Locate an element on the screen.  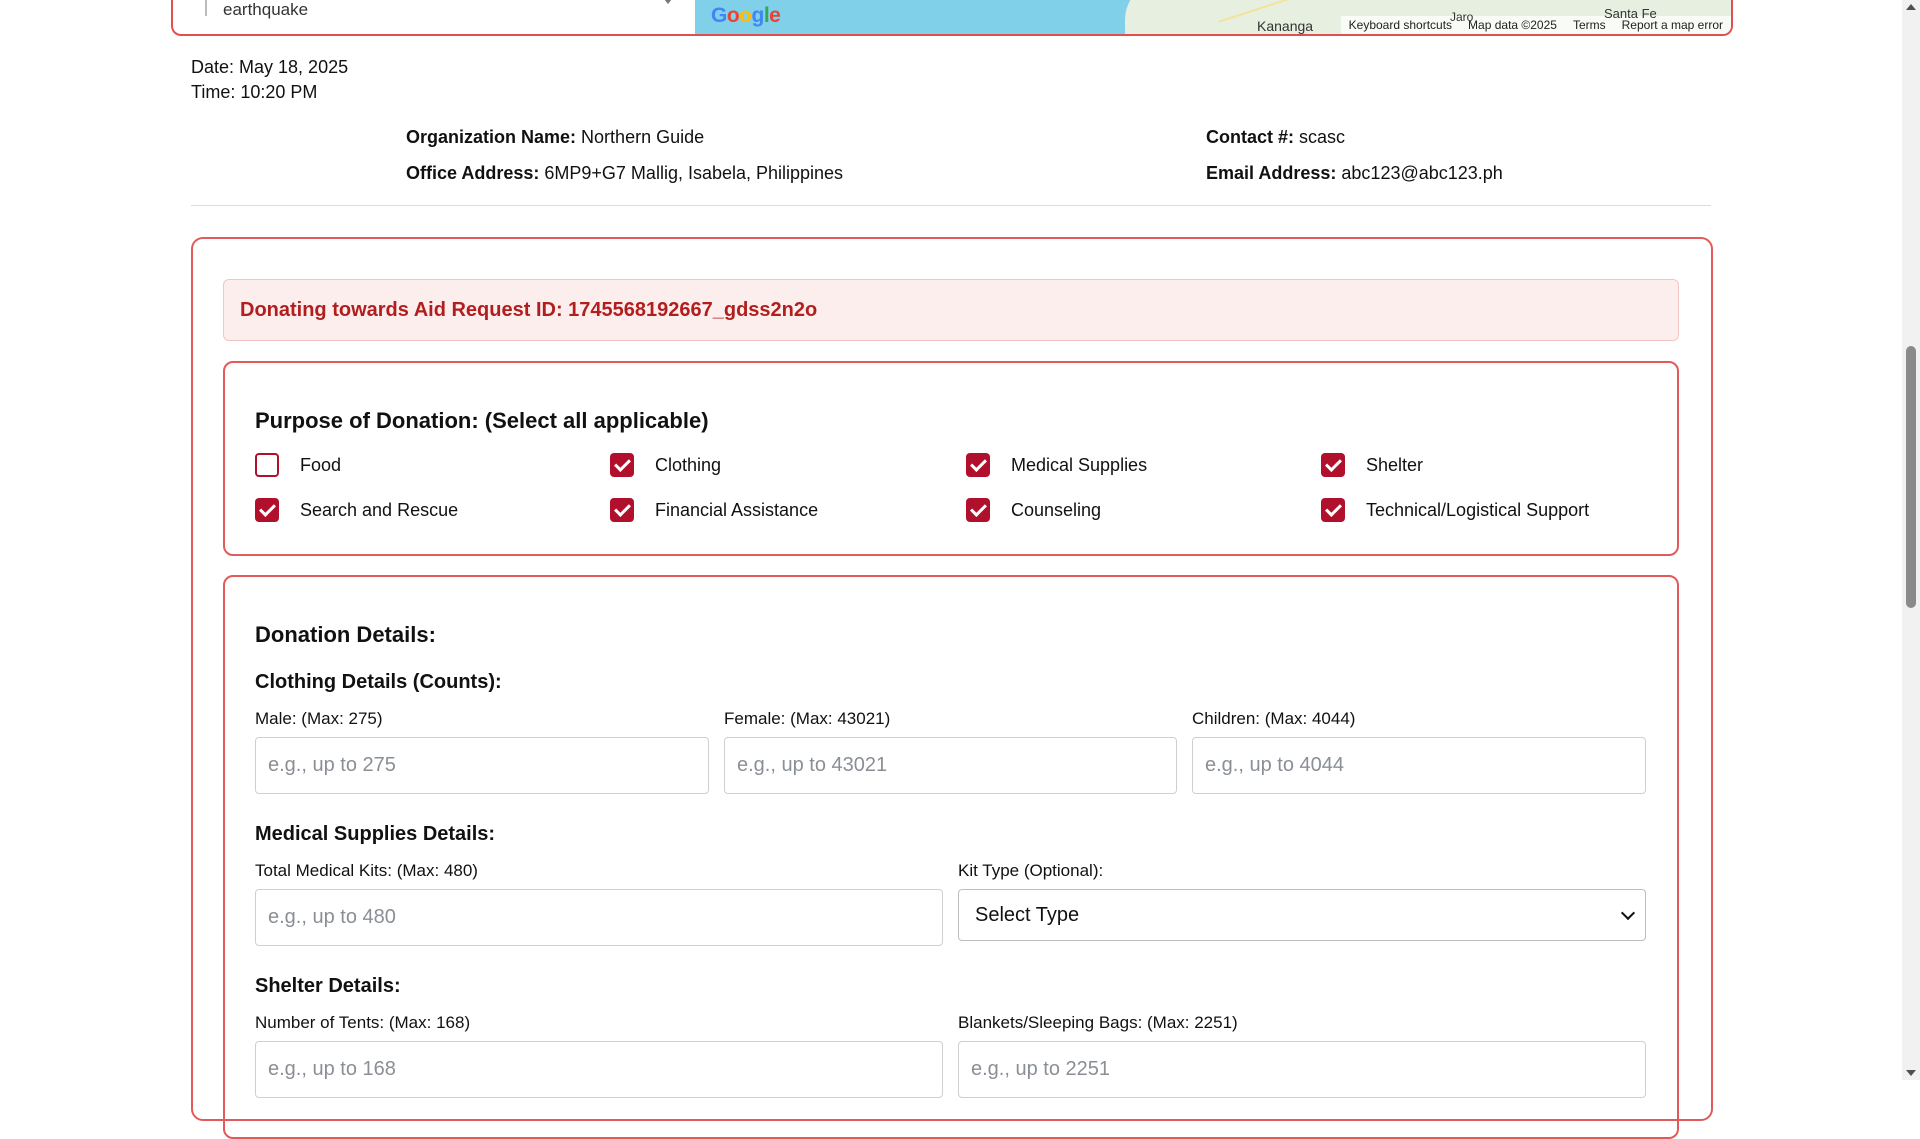
children-count-label: Children: (Max: 4044) is located at coordinates (1274, 718).